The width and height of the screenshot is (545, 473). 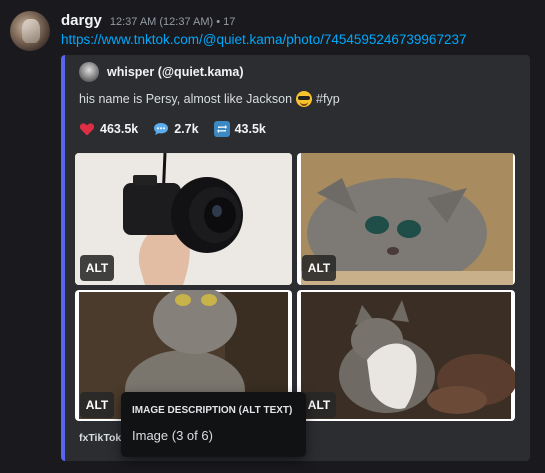 What do you see at coordinates (328, 99) in the screenshot?
I see `description-hashtag: #fyp` at bounding box center [328, 99].